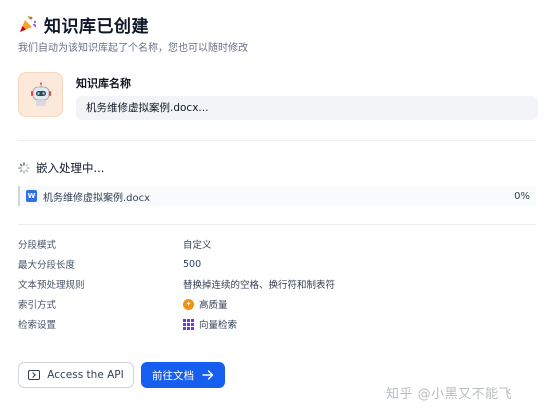 Image resolution: width=554 pixels, height=418 pixels. I want to click on setting-value: 高质量, so click(213, 305).